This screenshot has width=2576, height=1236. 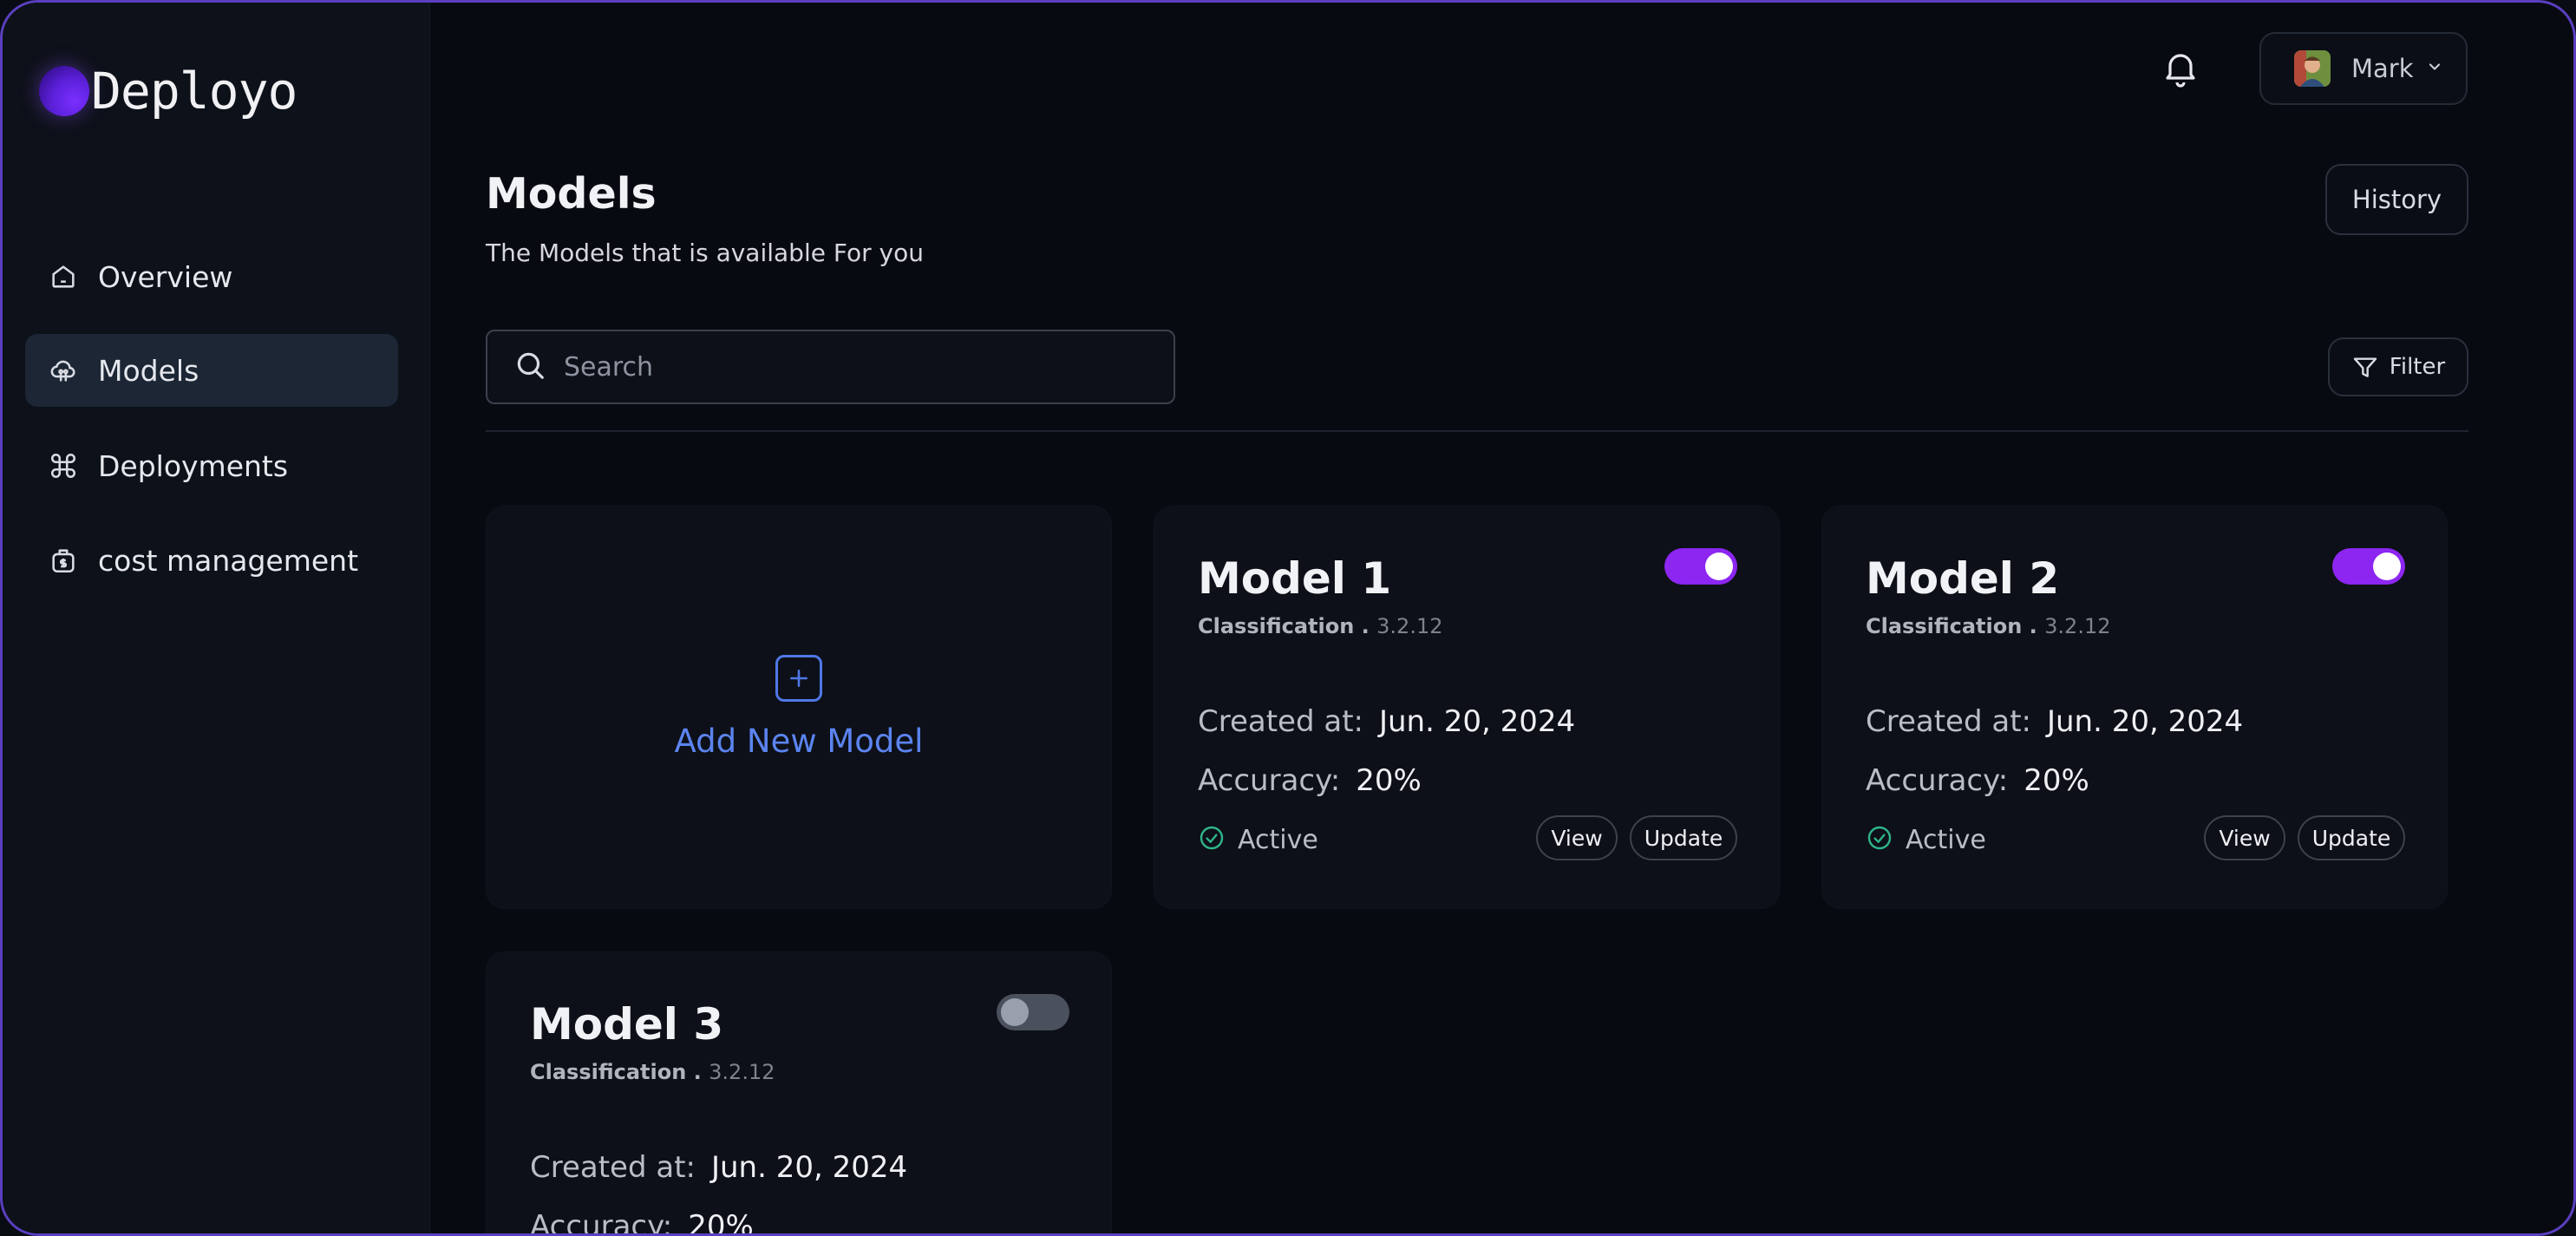 I want to click on model-name: Model 2, so click(x=1963, y=578).